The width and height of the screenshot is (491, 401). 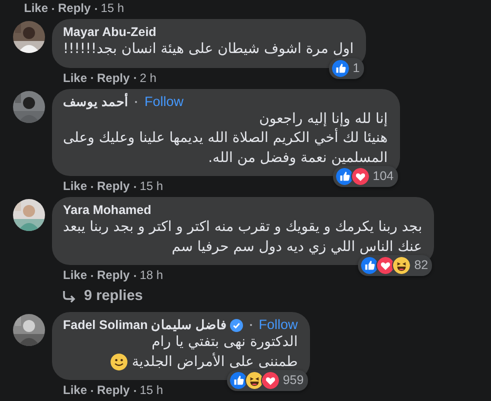 What do you see at coordinates (107, 210) in the screenshot?
I see `author-name: Yara Mohamed` at bounding box center [107, 210].